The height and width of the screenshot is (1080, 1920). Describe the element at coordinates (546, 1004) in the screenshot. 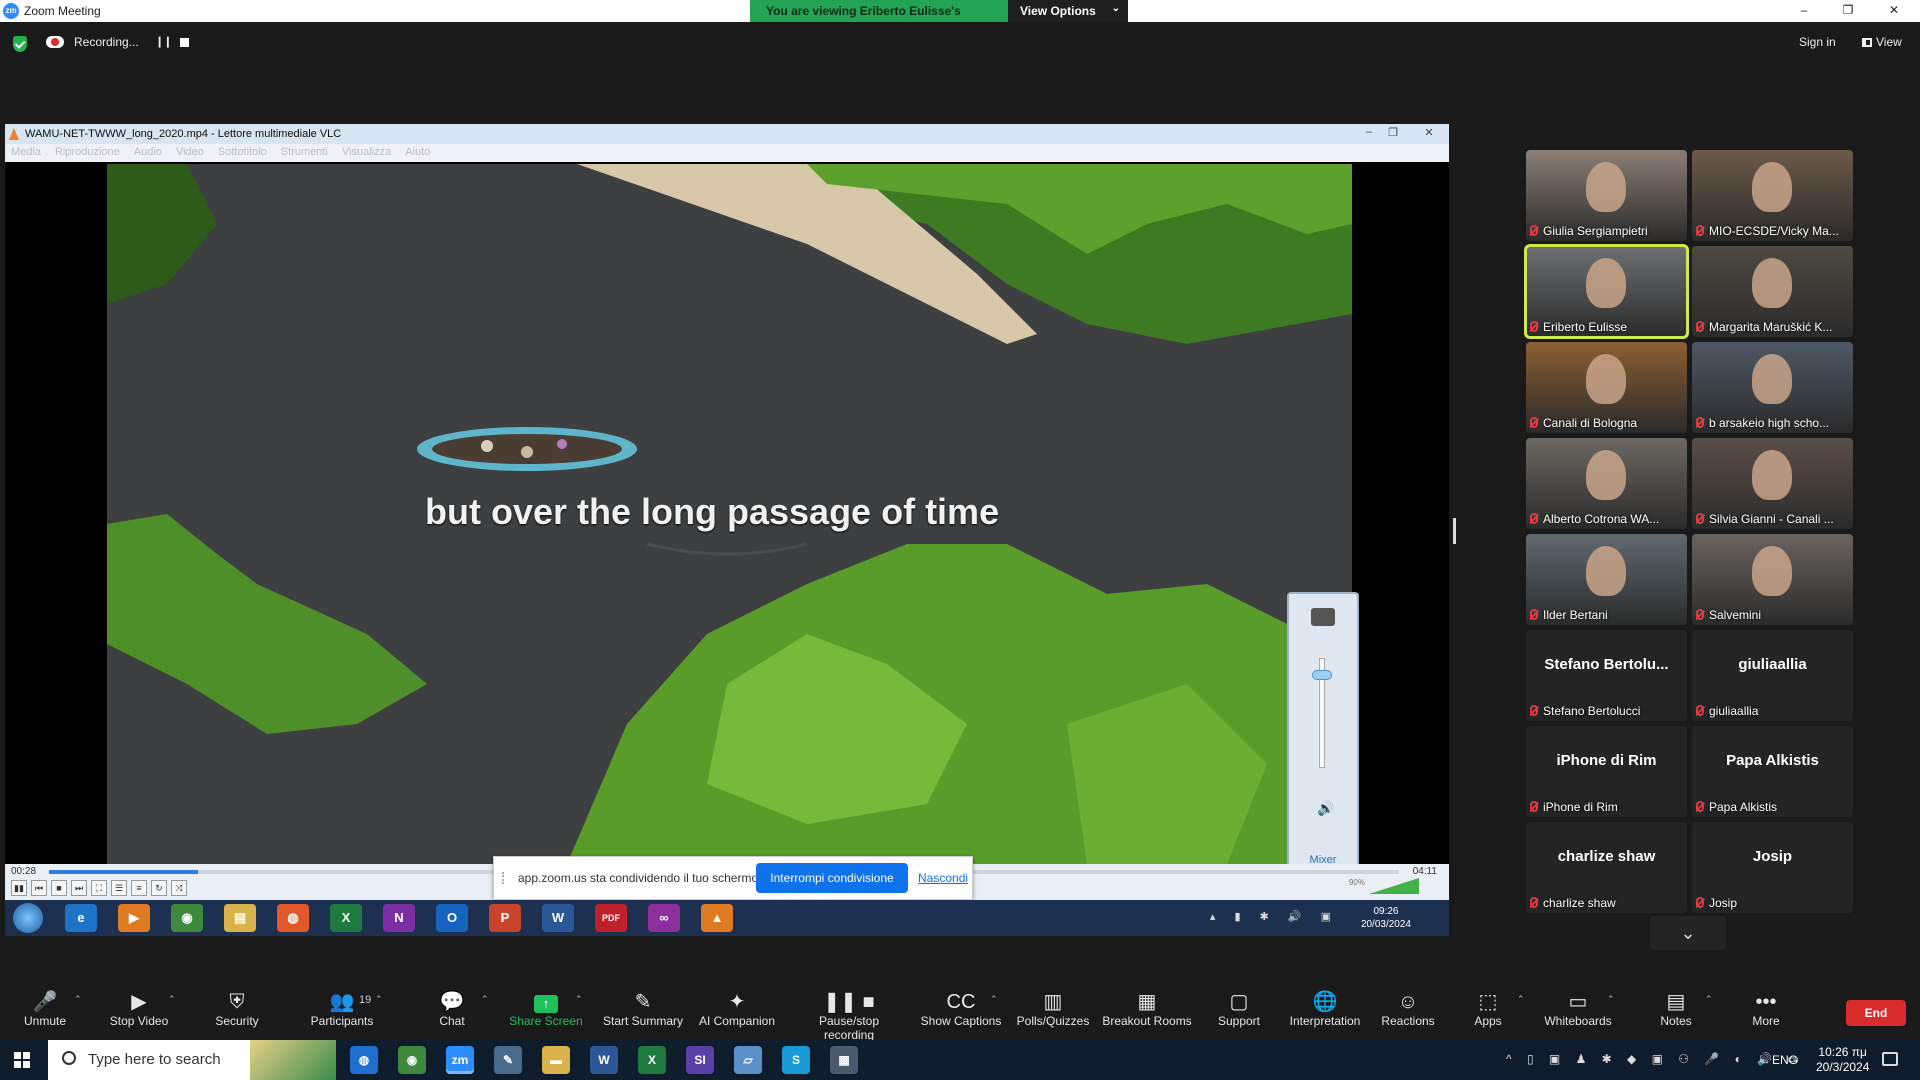

I see `share-arrow-icon: ↑` at that location.